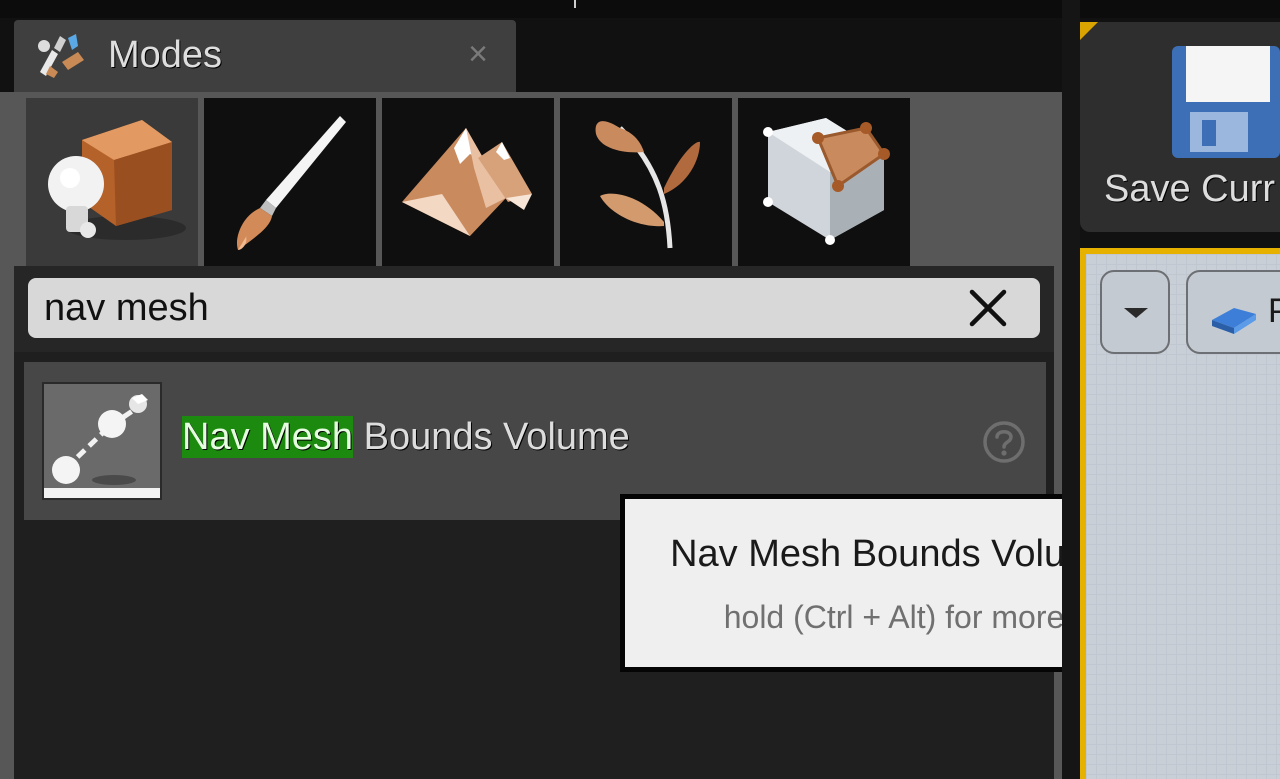 The height and width of the screenshot is (779, 1280). Describe the element at coordinates (102, 446) in the screenshot. I see `nav-mesh-thumbnail-graphic` at that location.